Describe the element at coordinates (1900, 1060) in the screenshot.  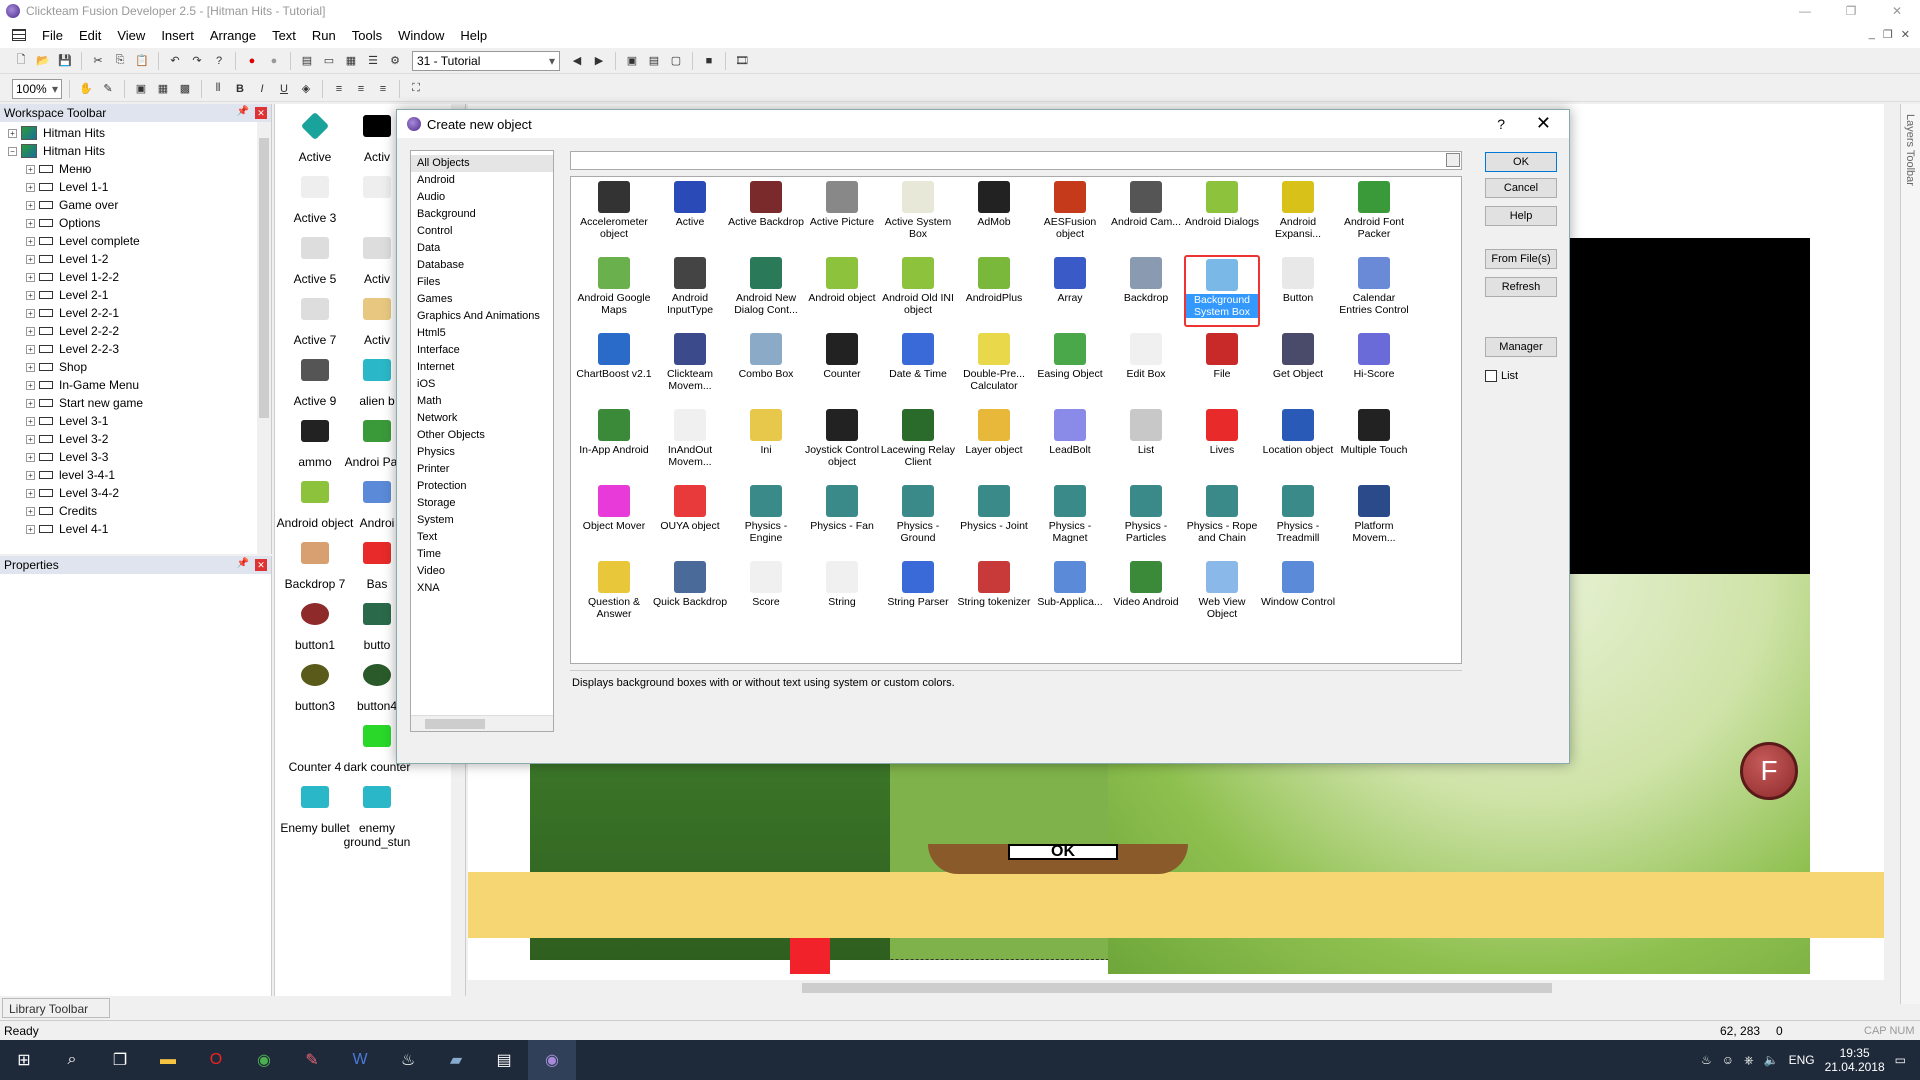
I see `notifications-icon: ▭` at that location.